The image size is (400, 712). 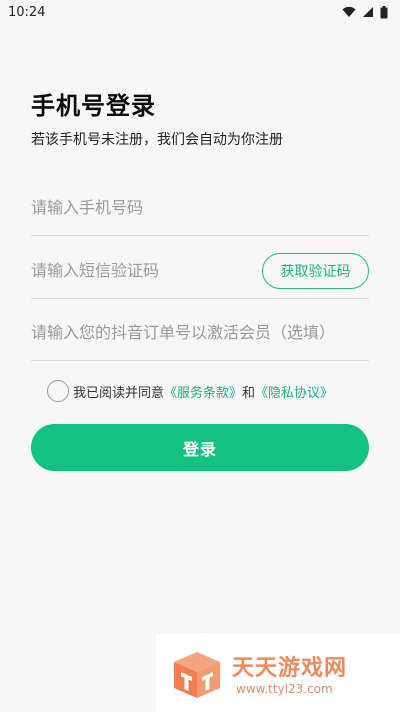 What do you see at coordinates (368, 12) in the screenshot?
I see `signal-icon` at bounding box center [368, 12].